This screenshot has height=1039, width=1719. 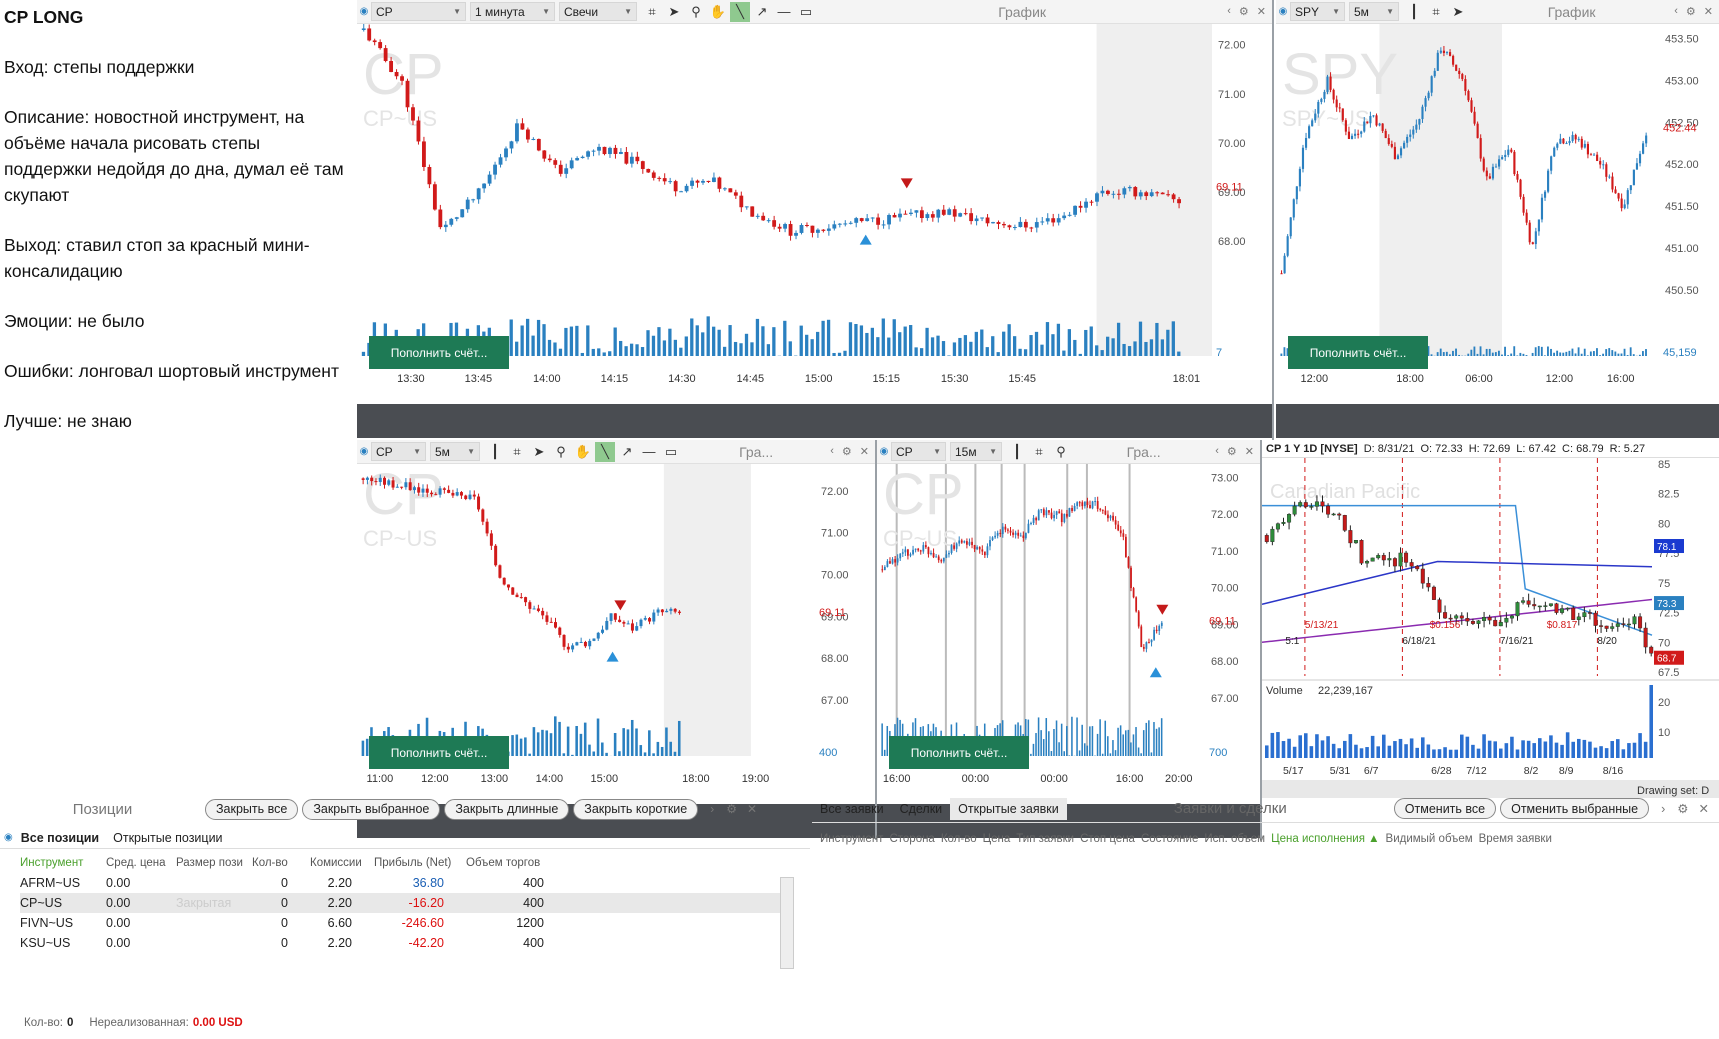 What do you see at coordinates (60, 838) in the screenshot?
I see `tab-all-positions: Все позиции` at bounding box center [60, 838].